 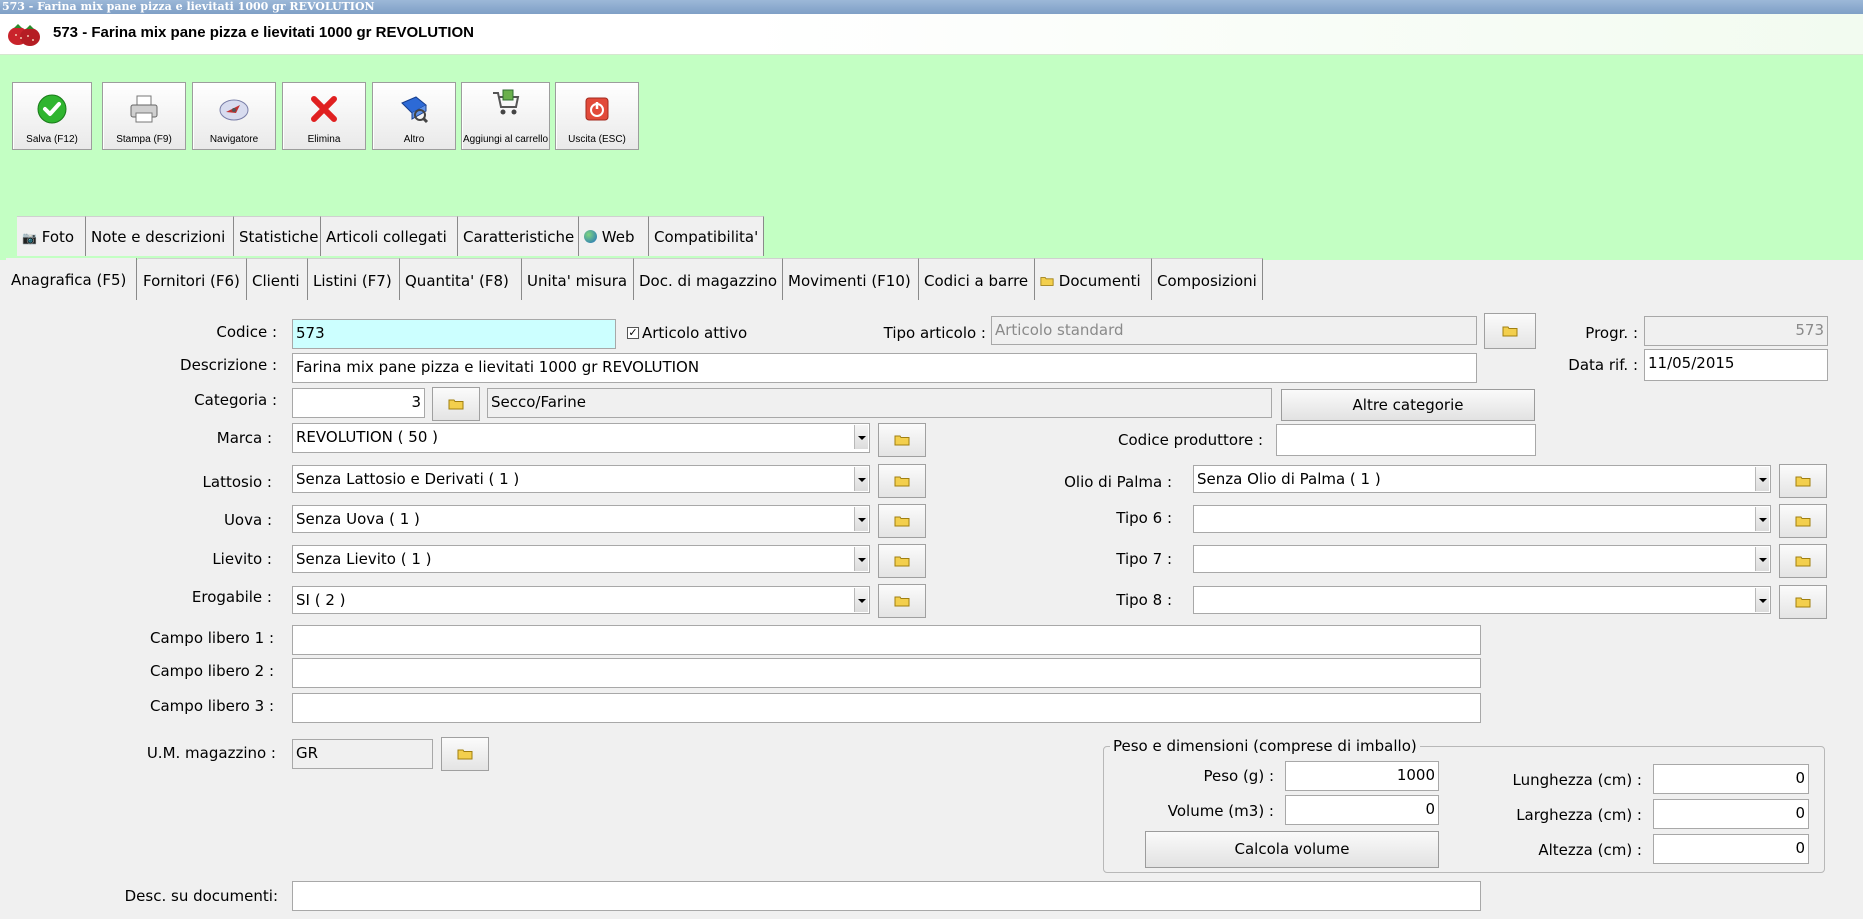 I want to click on tab-codici-barre: Codici a barre, so click(x=977, y=279).